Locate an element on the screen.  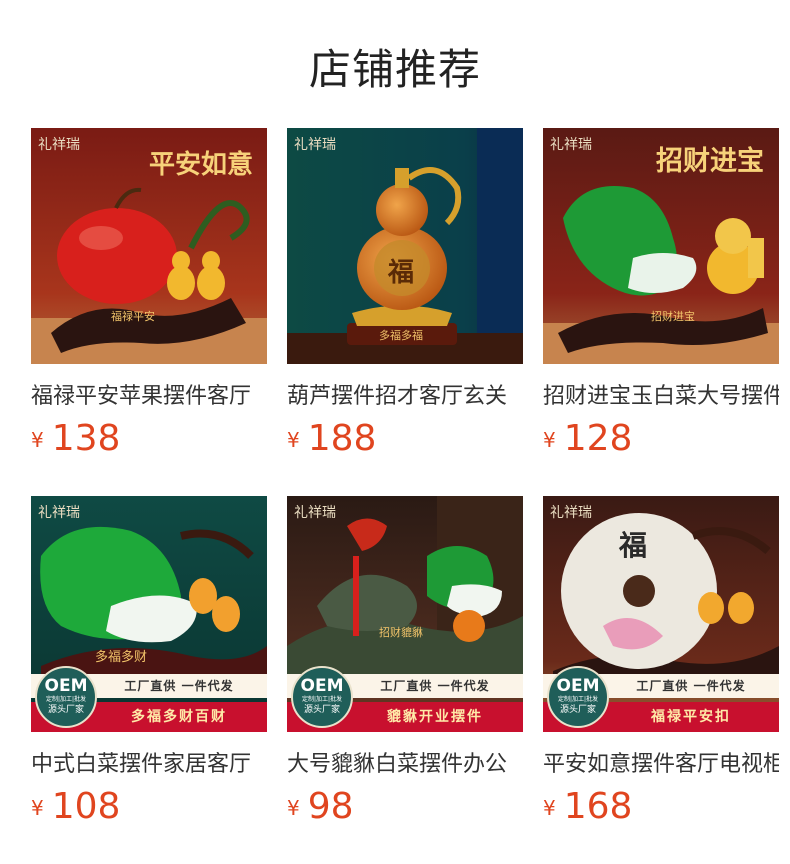
product-card: 礼祥瑞 平安如意 福禄平安 福禄平安苹果摆件客厅 ¥138 is located at coordinates (149, 295).